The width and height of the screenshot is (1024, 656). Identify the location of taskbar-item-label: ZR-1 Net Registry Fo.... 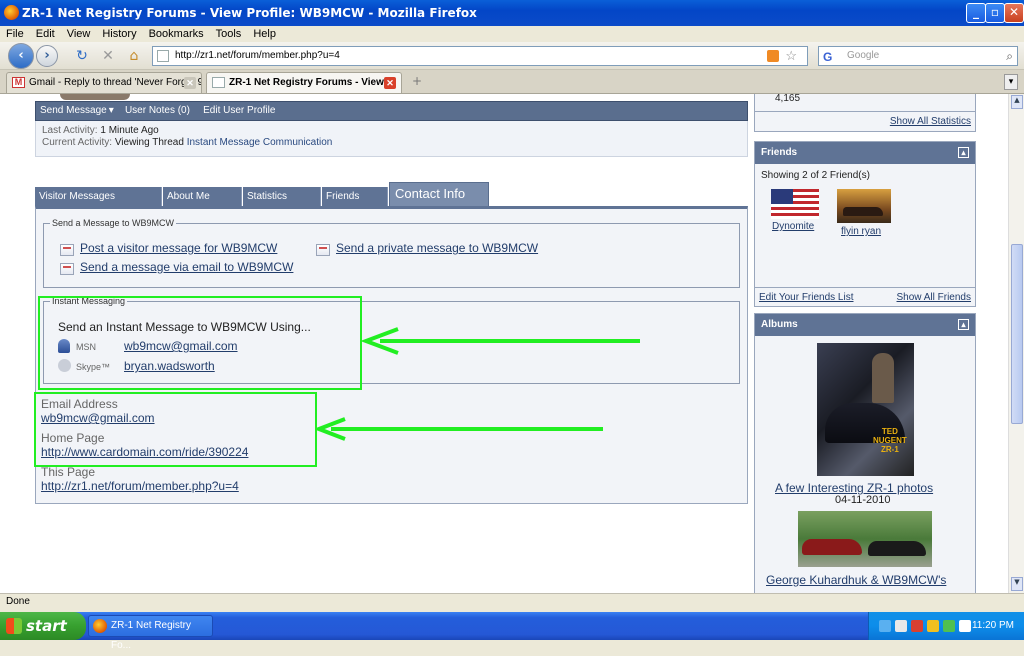
(151, 635).